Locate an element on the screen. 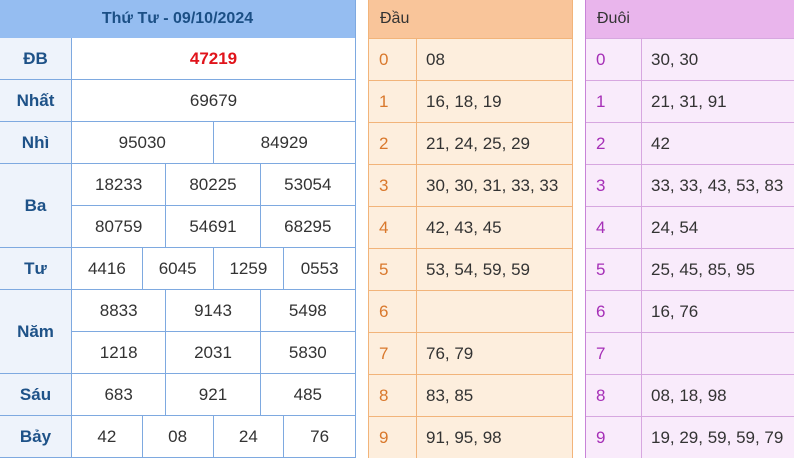 Image resolution: width=794 pixels, height=458 pixels. duoi-row: 7 is located at coordinates (690, 353).